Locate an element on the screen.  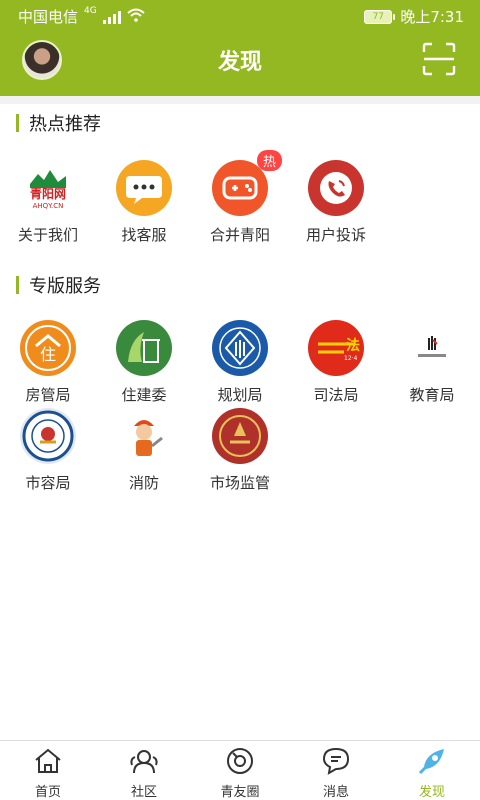
header: 发现 is located at coordinates (240, 63).